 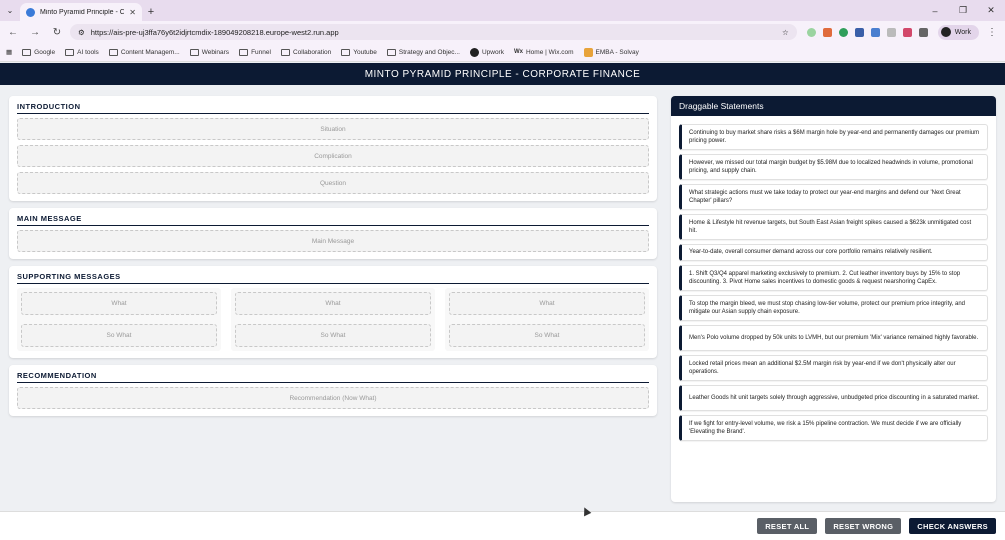 What do you see at coordinates (833, 106) in the screenshot?
I see `statements-panel-title: Draggable Statements` at bounding box center [833, 106].